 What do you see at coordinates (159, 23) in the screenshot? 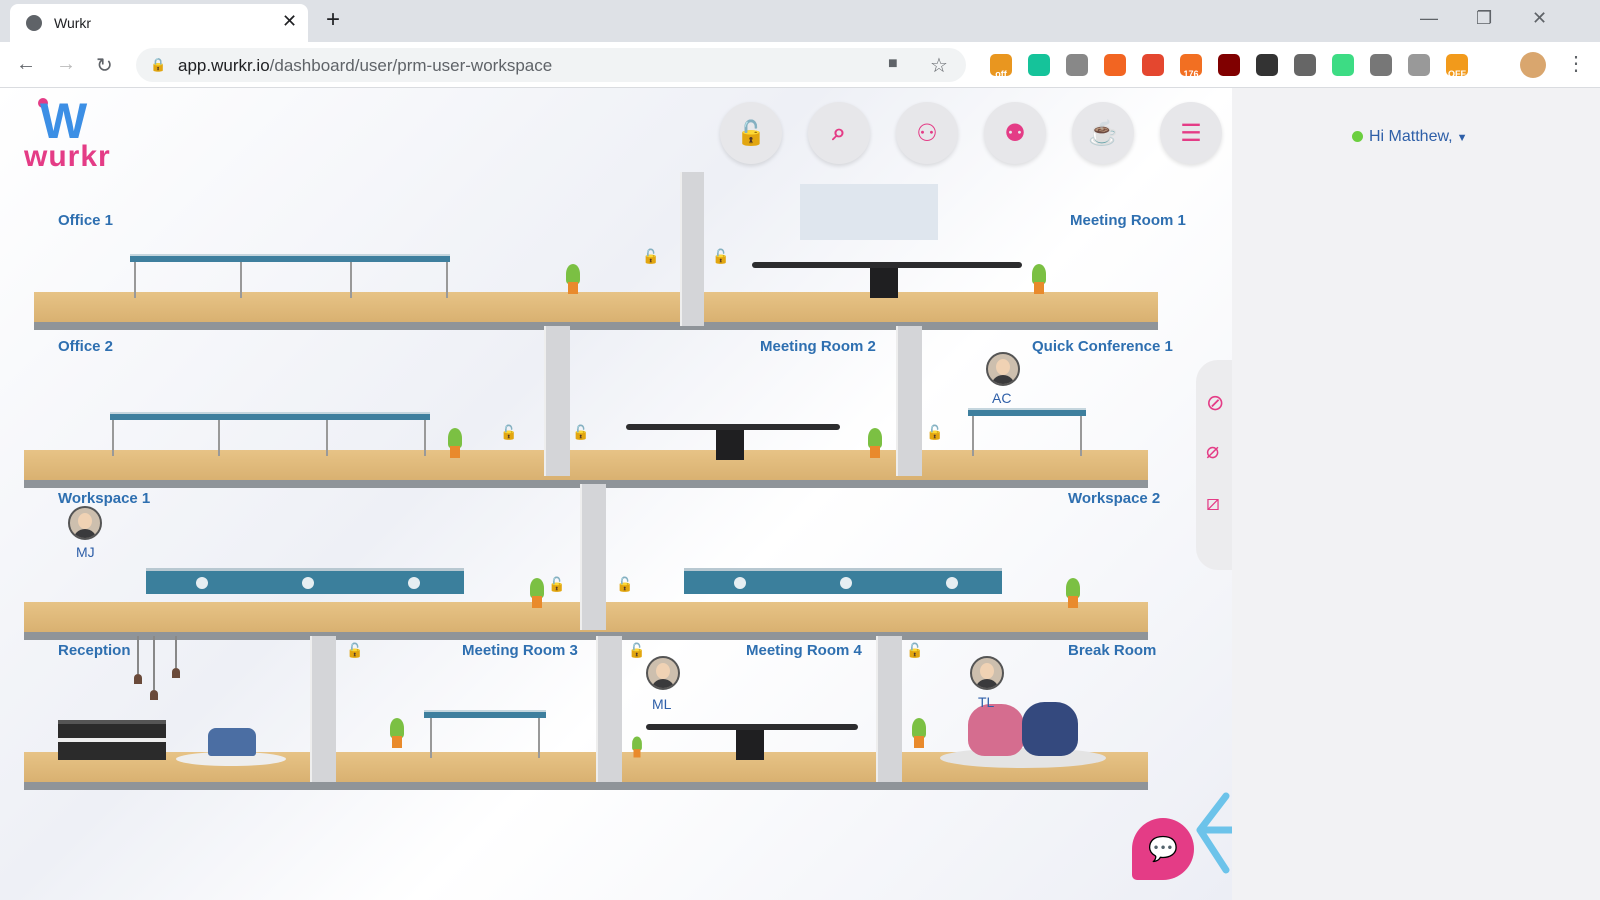
I see `browser-tab: Wurkr ✕` at bounding box center [159, 23].